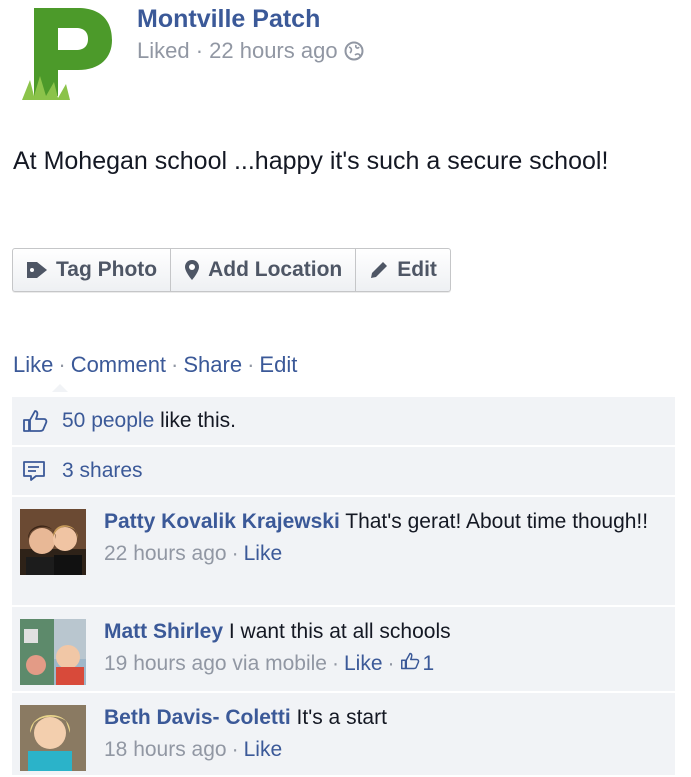  I want to click on post-action-links: Like · Comment · Share · Edit, so click(155, 365).